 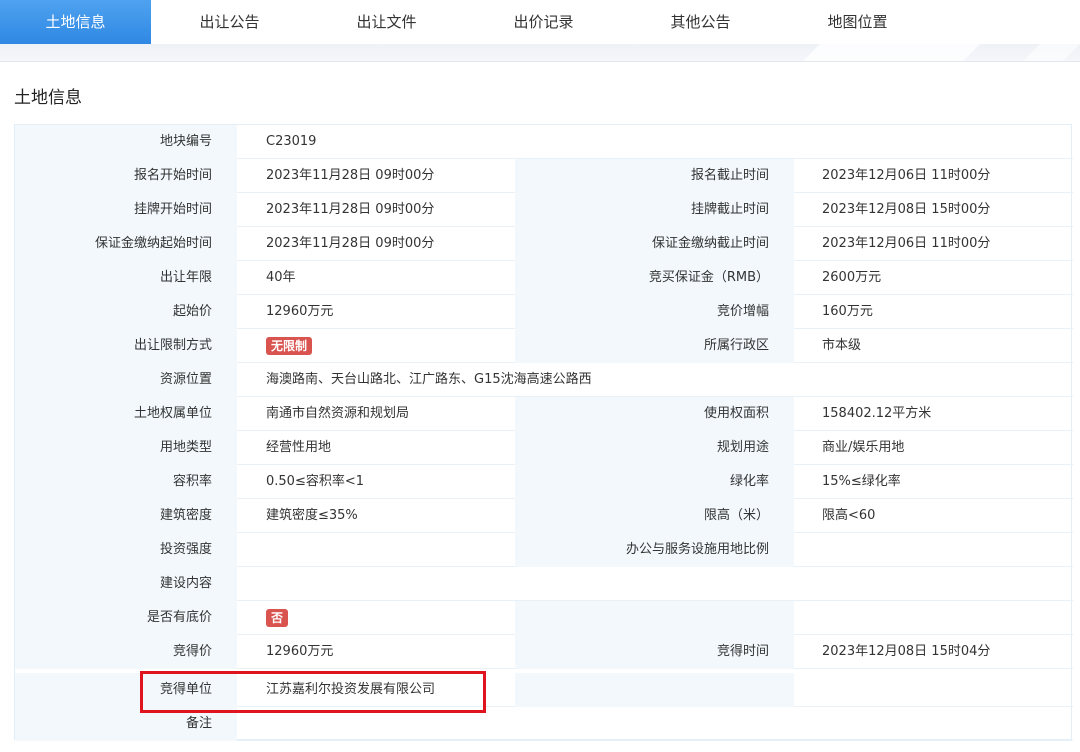 I want to click on field-label: 规划用途, so click(x=654, y=448).